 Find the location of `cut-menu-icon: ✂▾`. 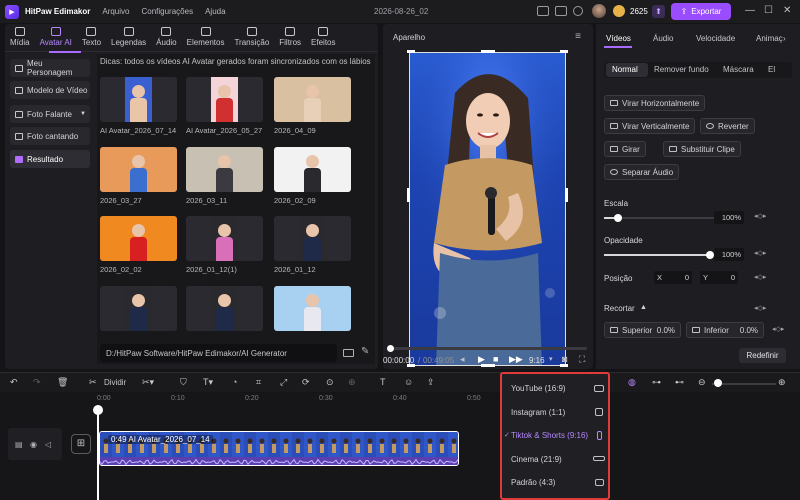

cut-menu-icon: ✂▾ is located at coordinates (148, 382).